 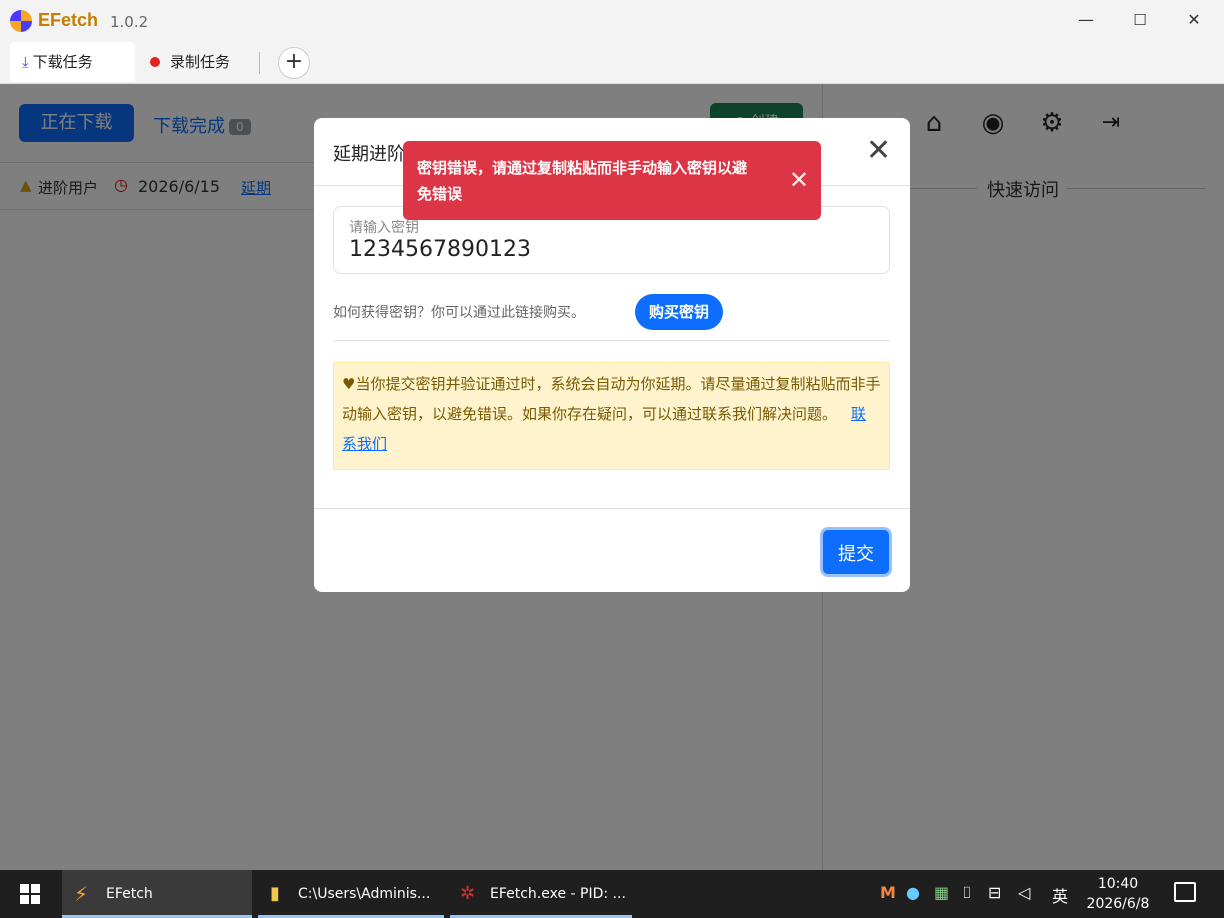 I want to click on notification-icon, so click(x=1185, y=892).